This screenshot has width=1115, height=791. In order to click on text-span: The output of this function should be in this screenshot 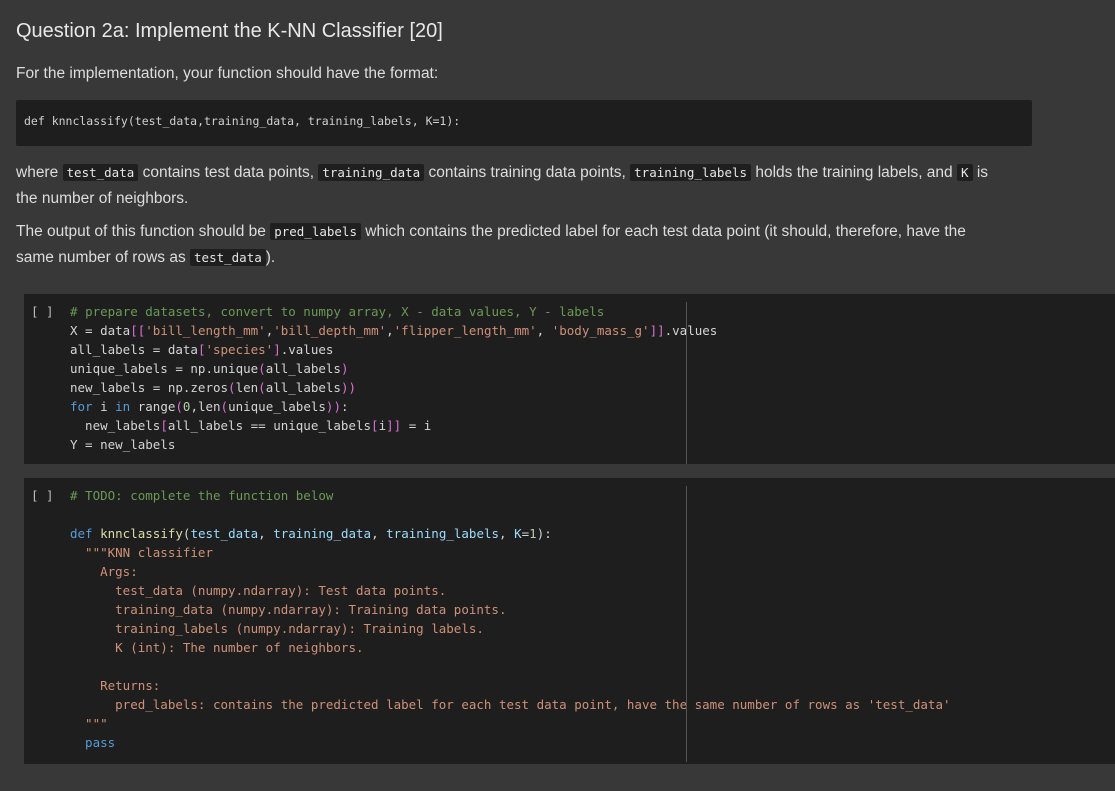, I will do `click(143, 231)`.